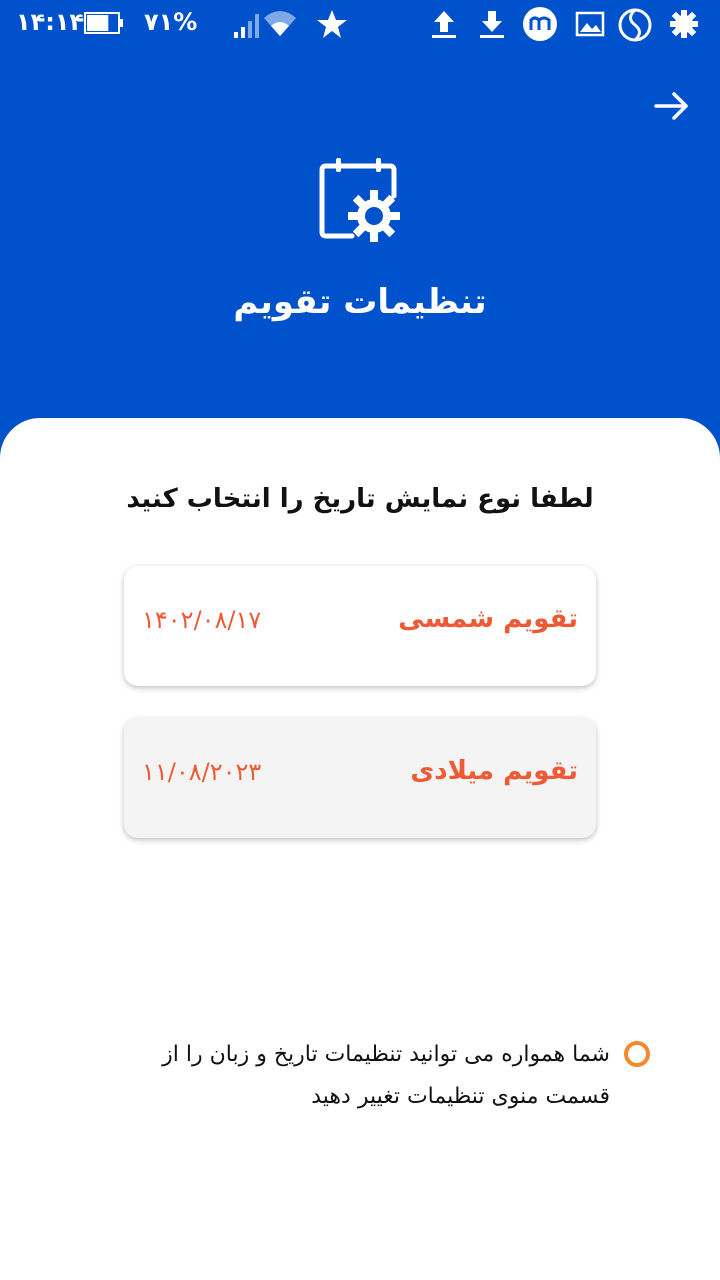 The width and height of the screenshot is (720, 1280). Describe the element at coordinates (360, 302) in the screenshot. I see `page-title: تنظیمات تقویم` at that location.